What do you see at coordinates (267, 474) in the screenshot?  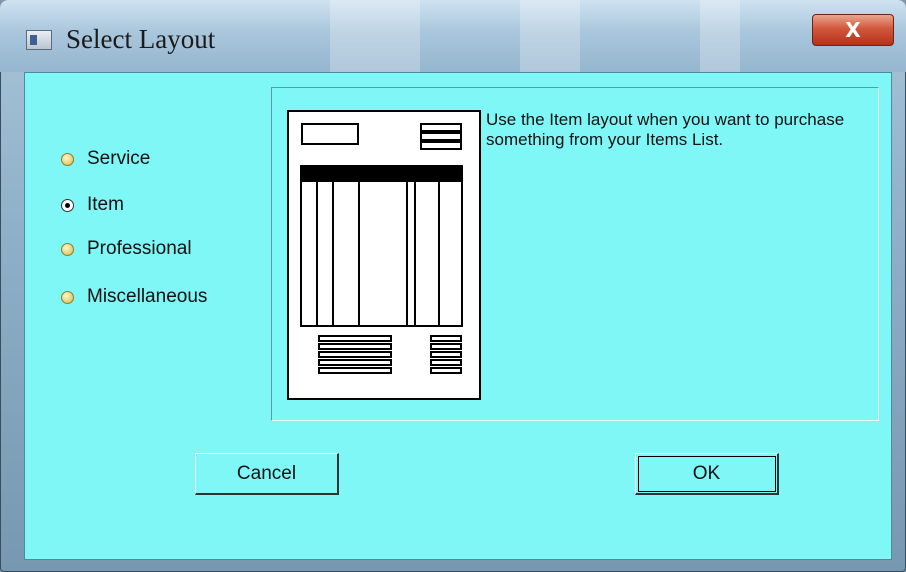 I see `cancel-button: Cancel` at bounding box center [267, 474].